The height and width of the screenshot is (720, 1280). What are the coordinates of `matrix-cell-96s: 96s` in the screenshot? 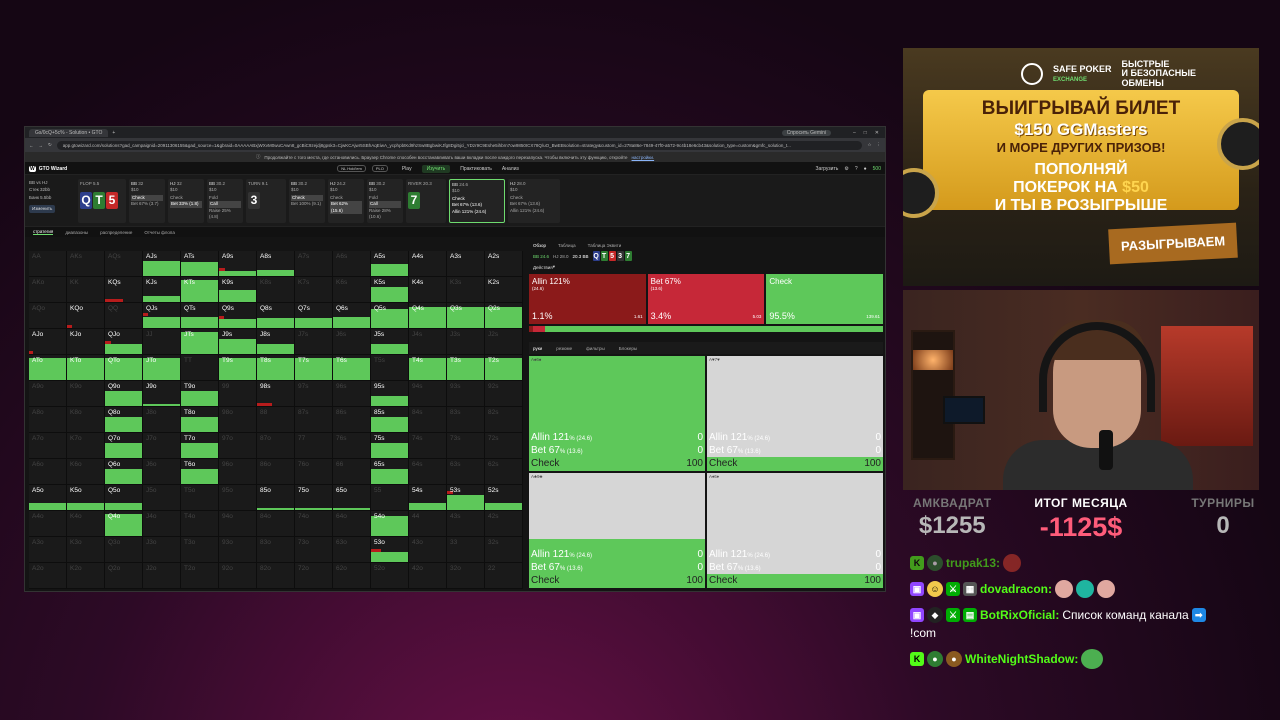 It's located at (352, 394).